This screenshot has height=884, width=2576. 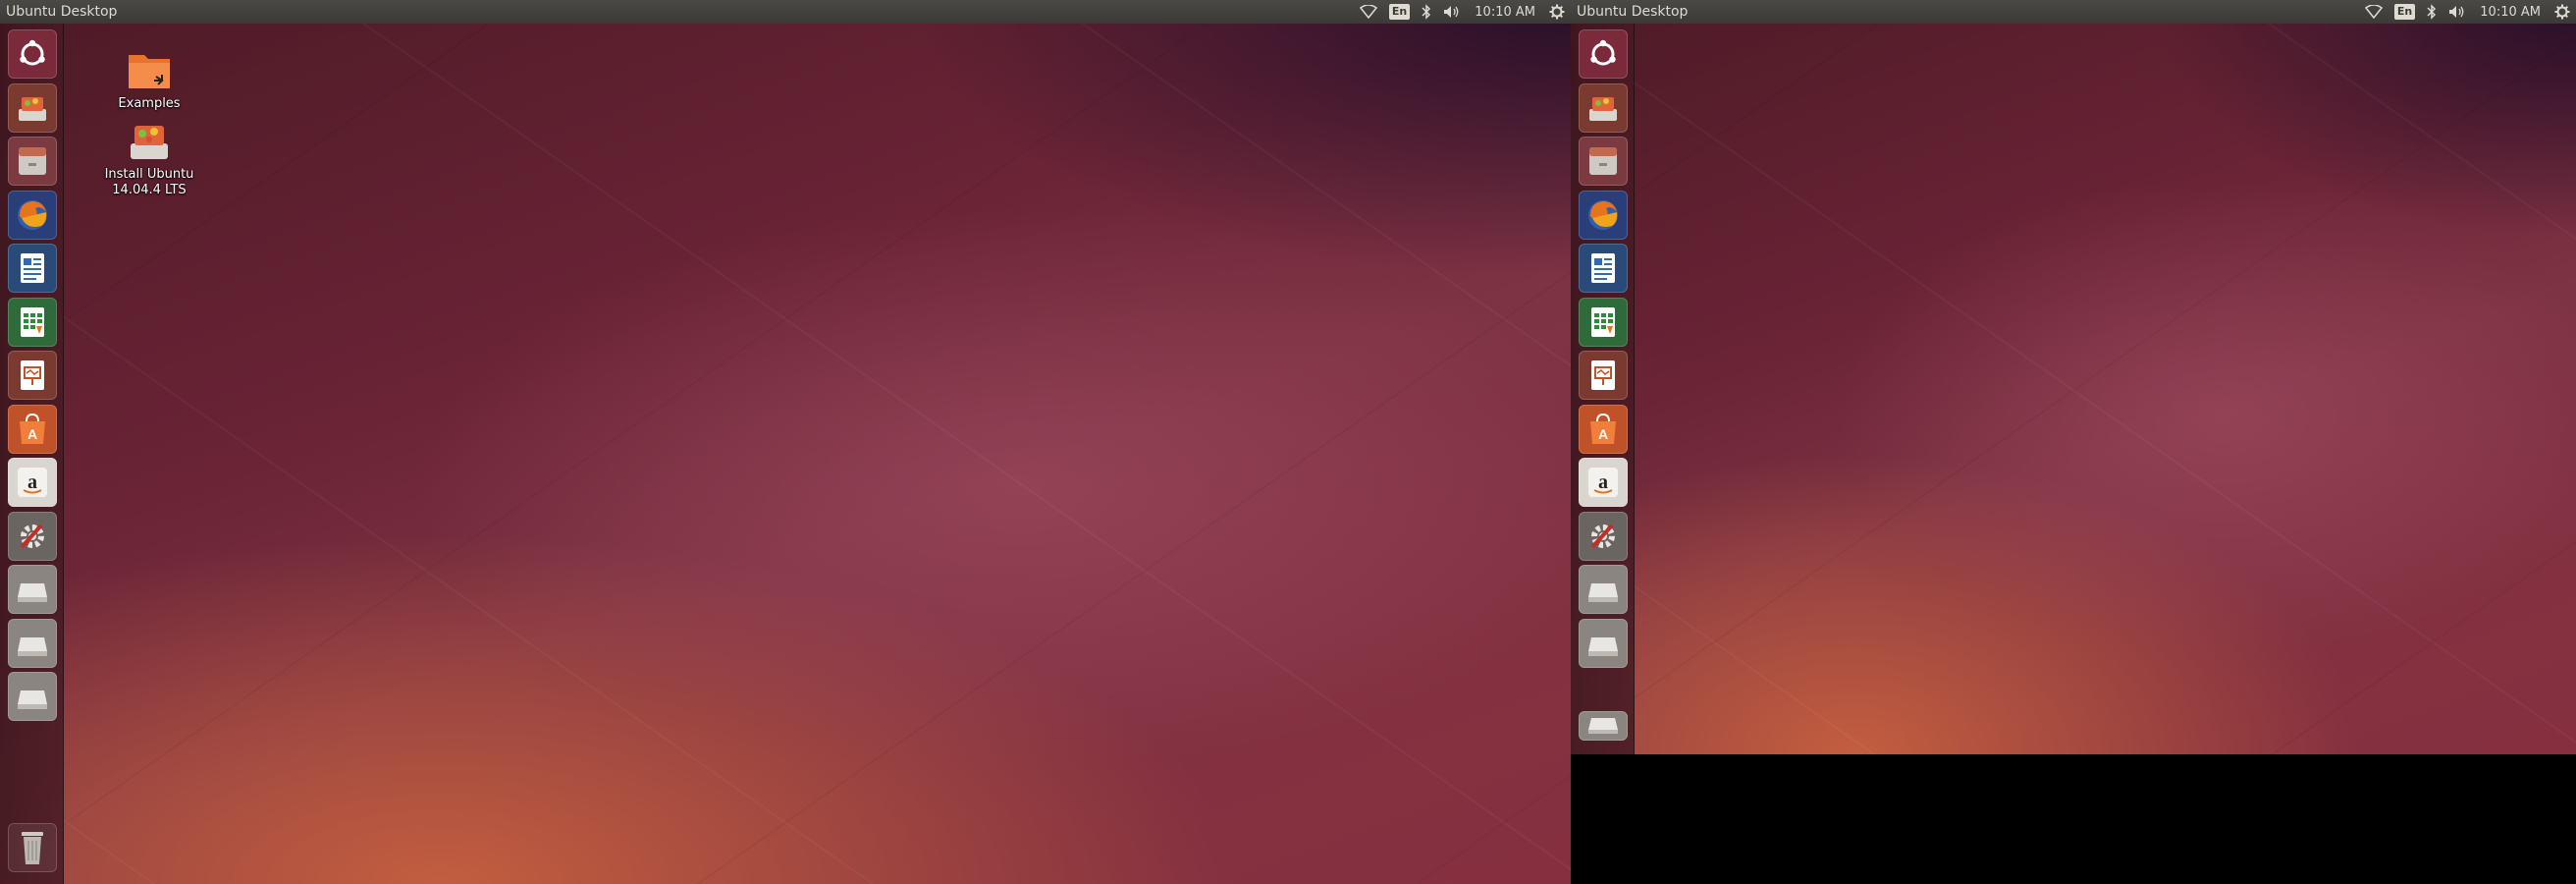 What do you see at coordinates (149, 103) in the screenshot?
I see `desktop-icon-label: Examples` at bounding box center [149, 103].